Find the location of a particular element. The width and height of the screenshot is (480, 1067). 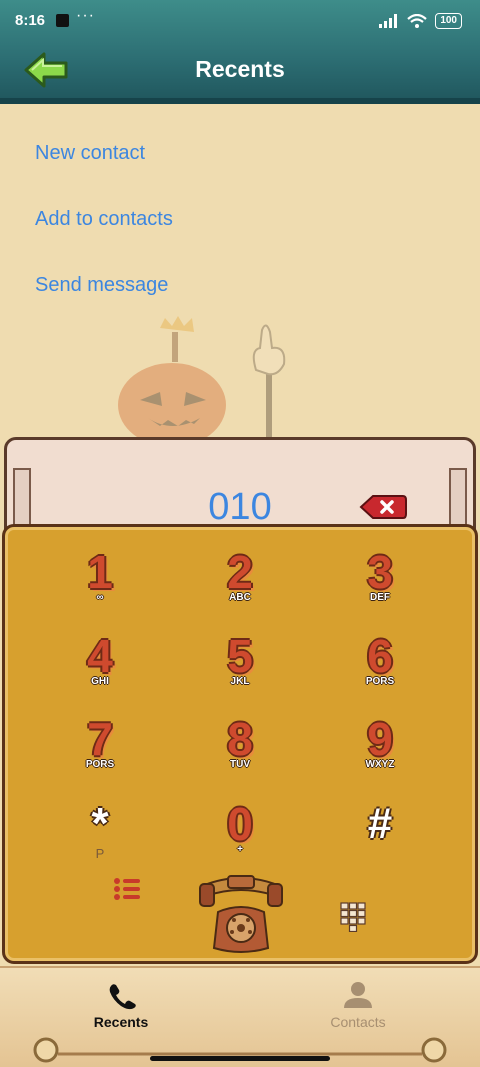

key-6: 6 PORS is located at coordinates (380, 670).